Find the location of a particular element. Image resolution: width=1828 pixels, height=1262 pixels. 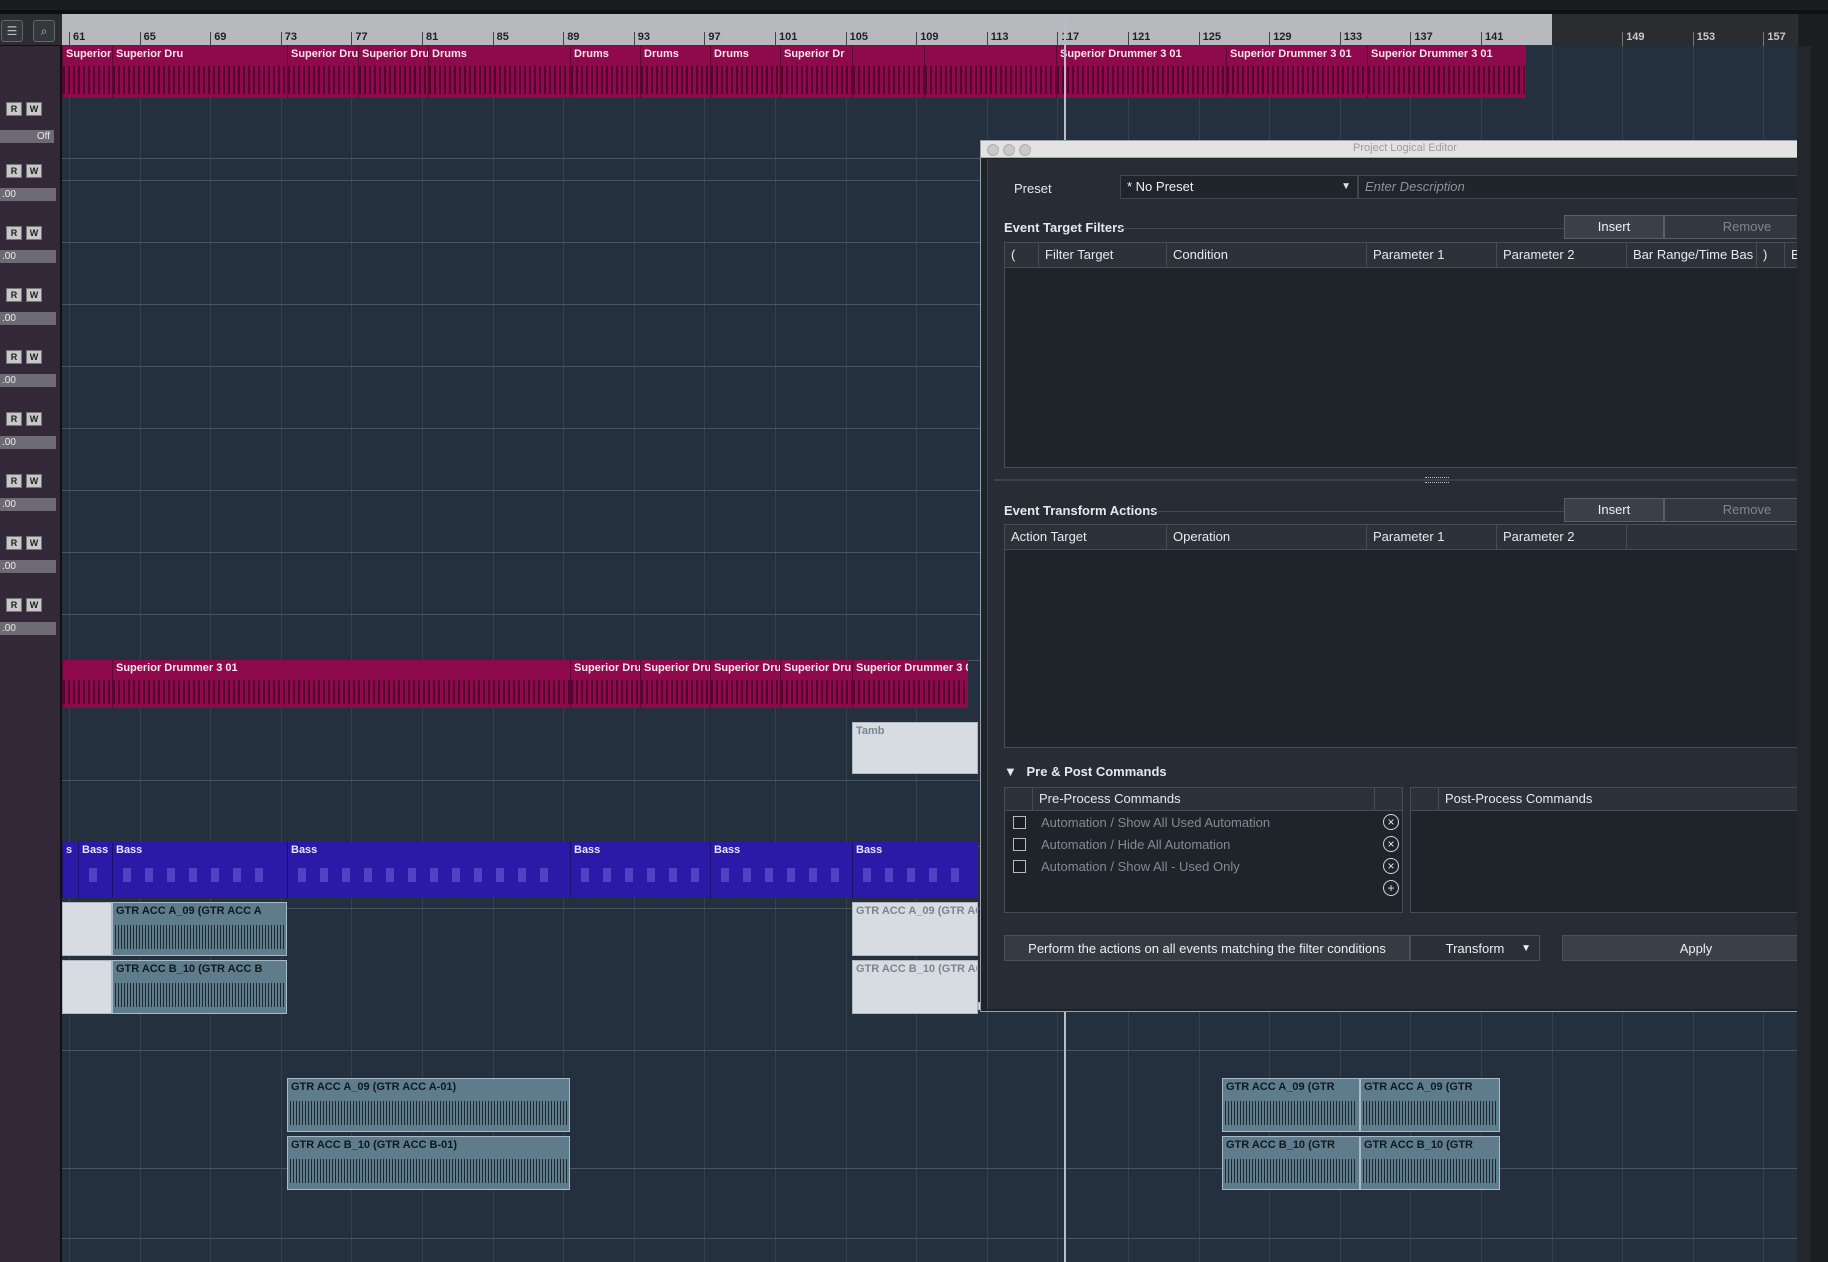

audio-part: GTR ACC A_09 (GTR ACC A-01) is located at coordinates (428, 1105).